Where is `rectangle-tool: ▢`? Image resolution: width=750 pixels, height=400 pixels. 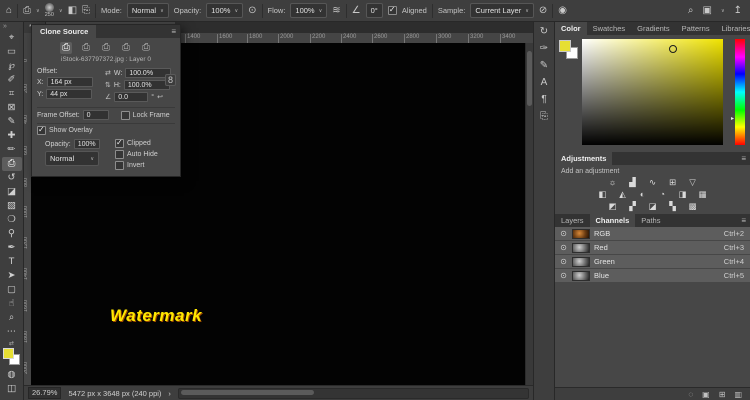 rectangle-tool: ▢ is located at coordinates (12, 290).